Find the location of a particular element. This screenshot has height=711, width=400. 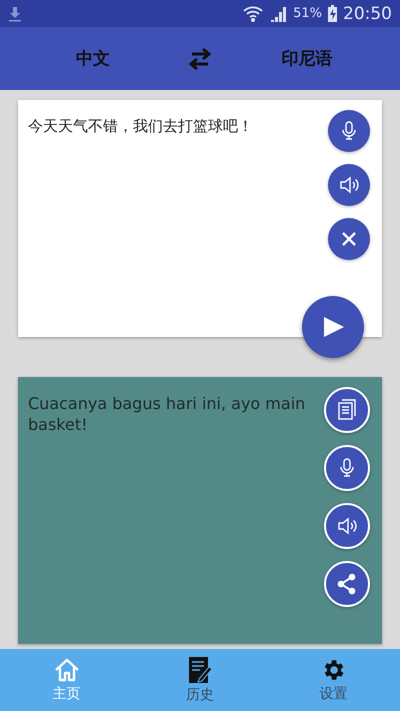

clock-time: 20:50 is located at coordinates (367, 14).